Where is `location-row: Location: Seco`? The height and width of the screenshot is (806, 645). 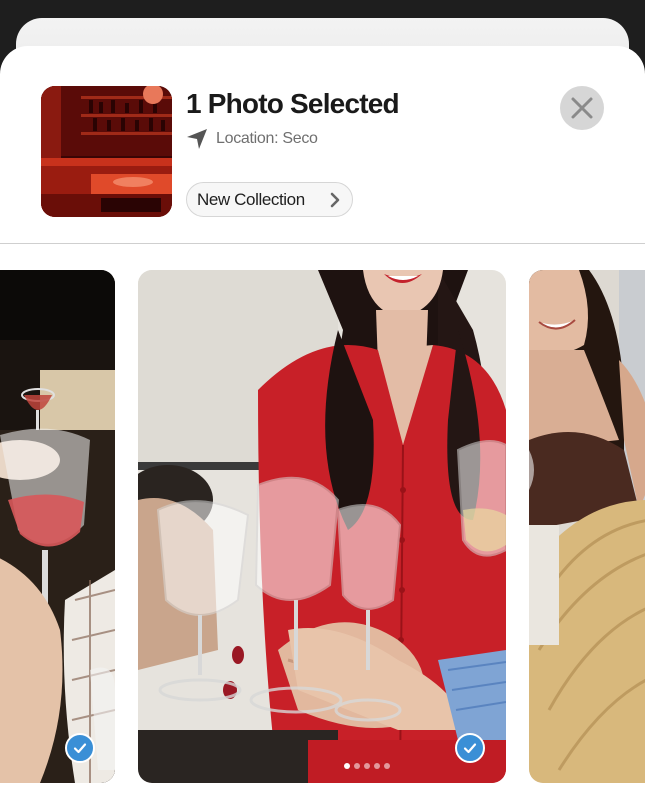
location-row: Location: Seco is located at coordinates (252, 139).